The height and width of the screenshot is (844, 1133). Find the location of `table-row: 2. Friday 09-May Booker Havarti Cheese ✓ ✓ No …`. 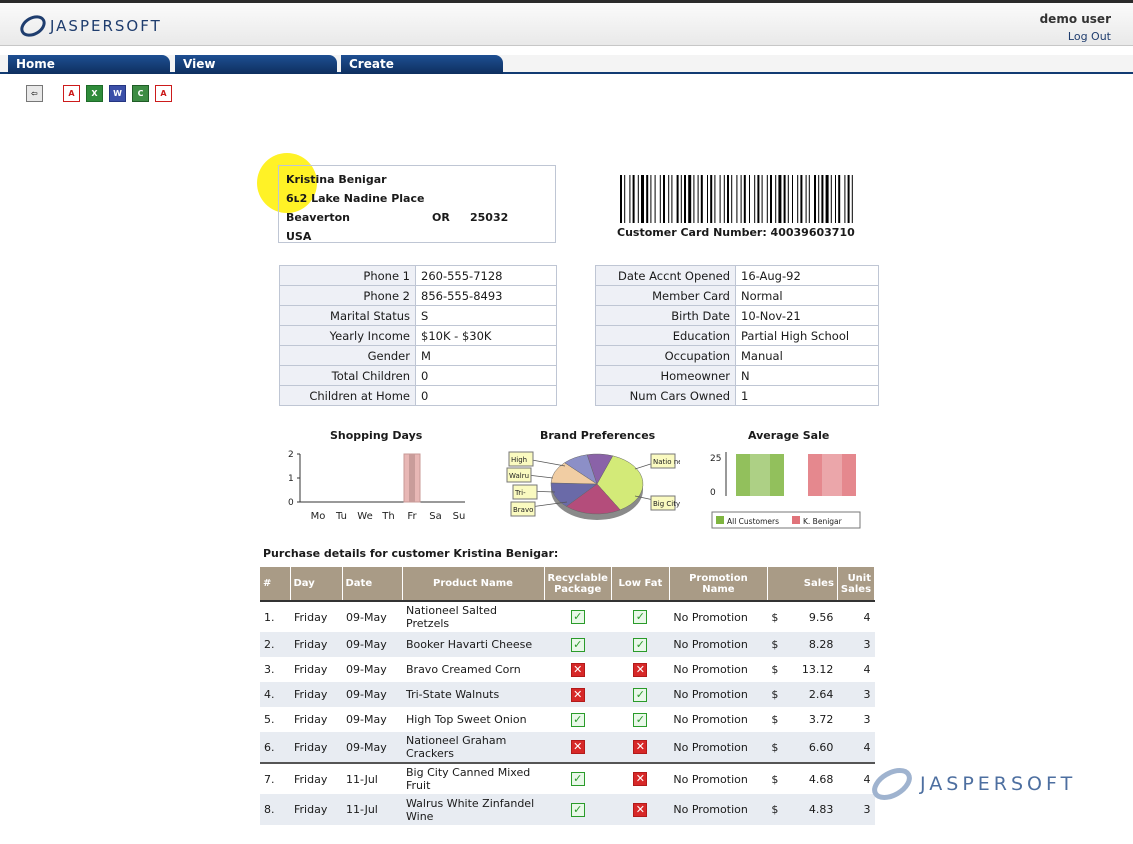

table-row: 2. Friday 09-May Booker Havarti Cheese ✓ ✓ No … is located at coordinates (567, 644).